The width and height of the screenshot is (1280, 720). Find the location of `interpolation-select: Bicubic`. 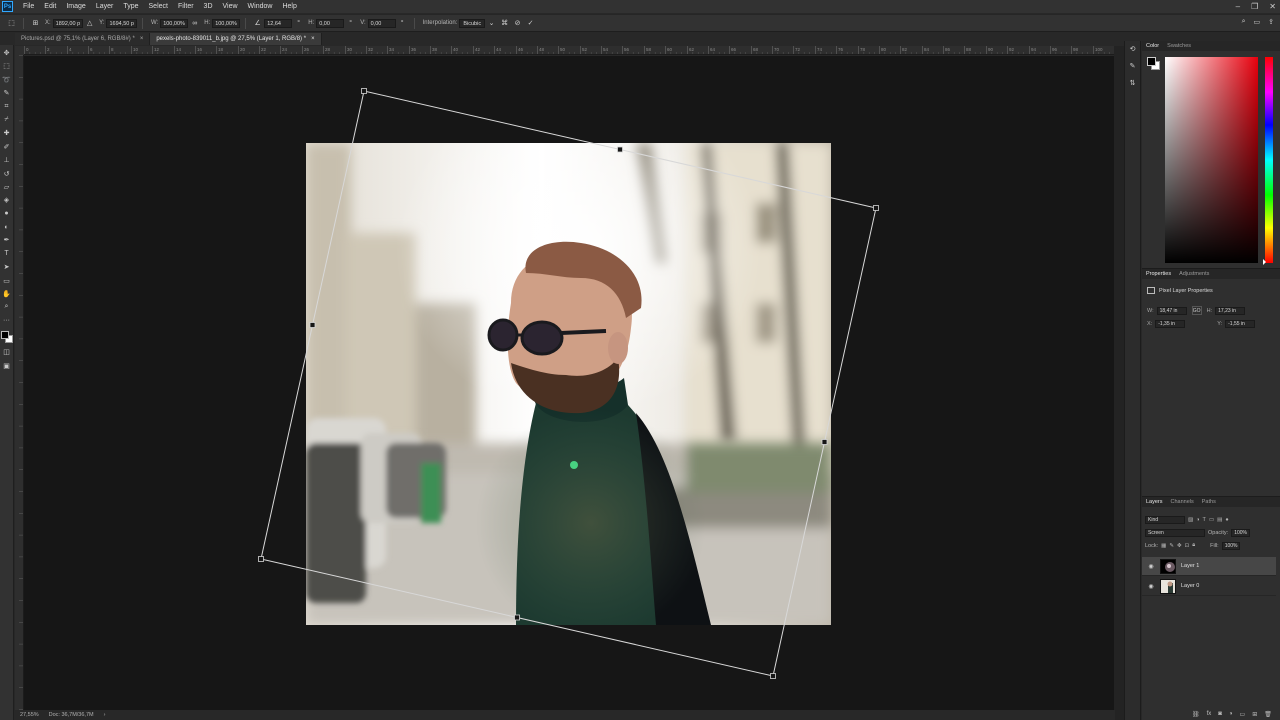

interpolation-select: Bicubic is located at coordinates (472, 23).